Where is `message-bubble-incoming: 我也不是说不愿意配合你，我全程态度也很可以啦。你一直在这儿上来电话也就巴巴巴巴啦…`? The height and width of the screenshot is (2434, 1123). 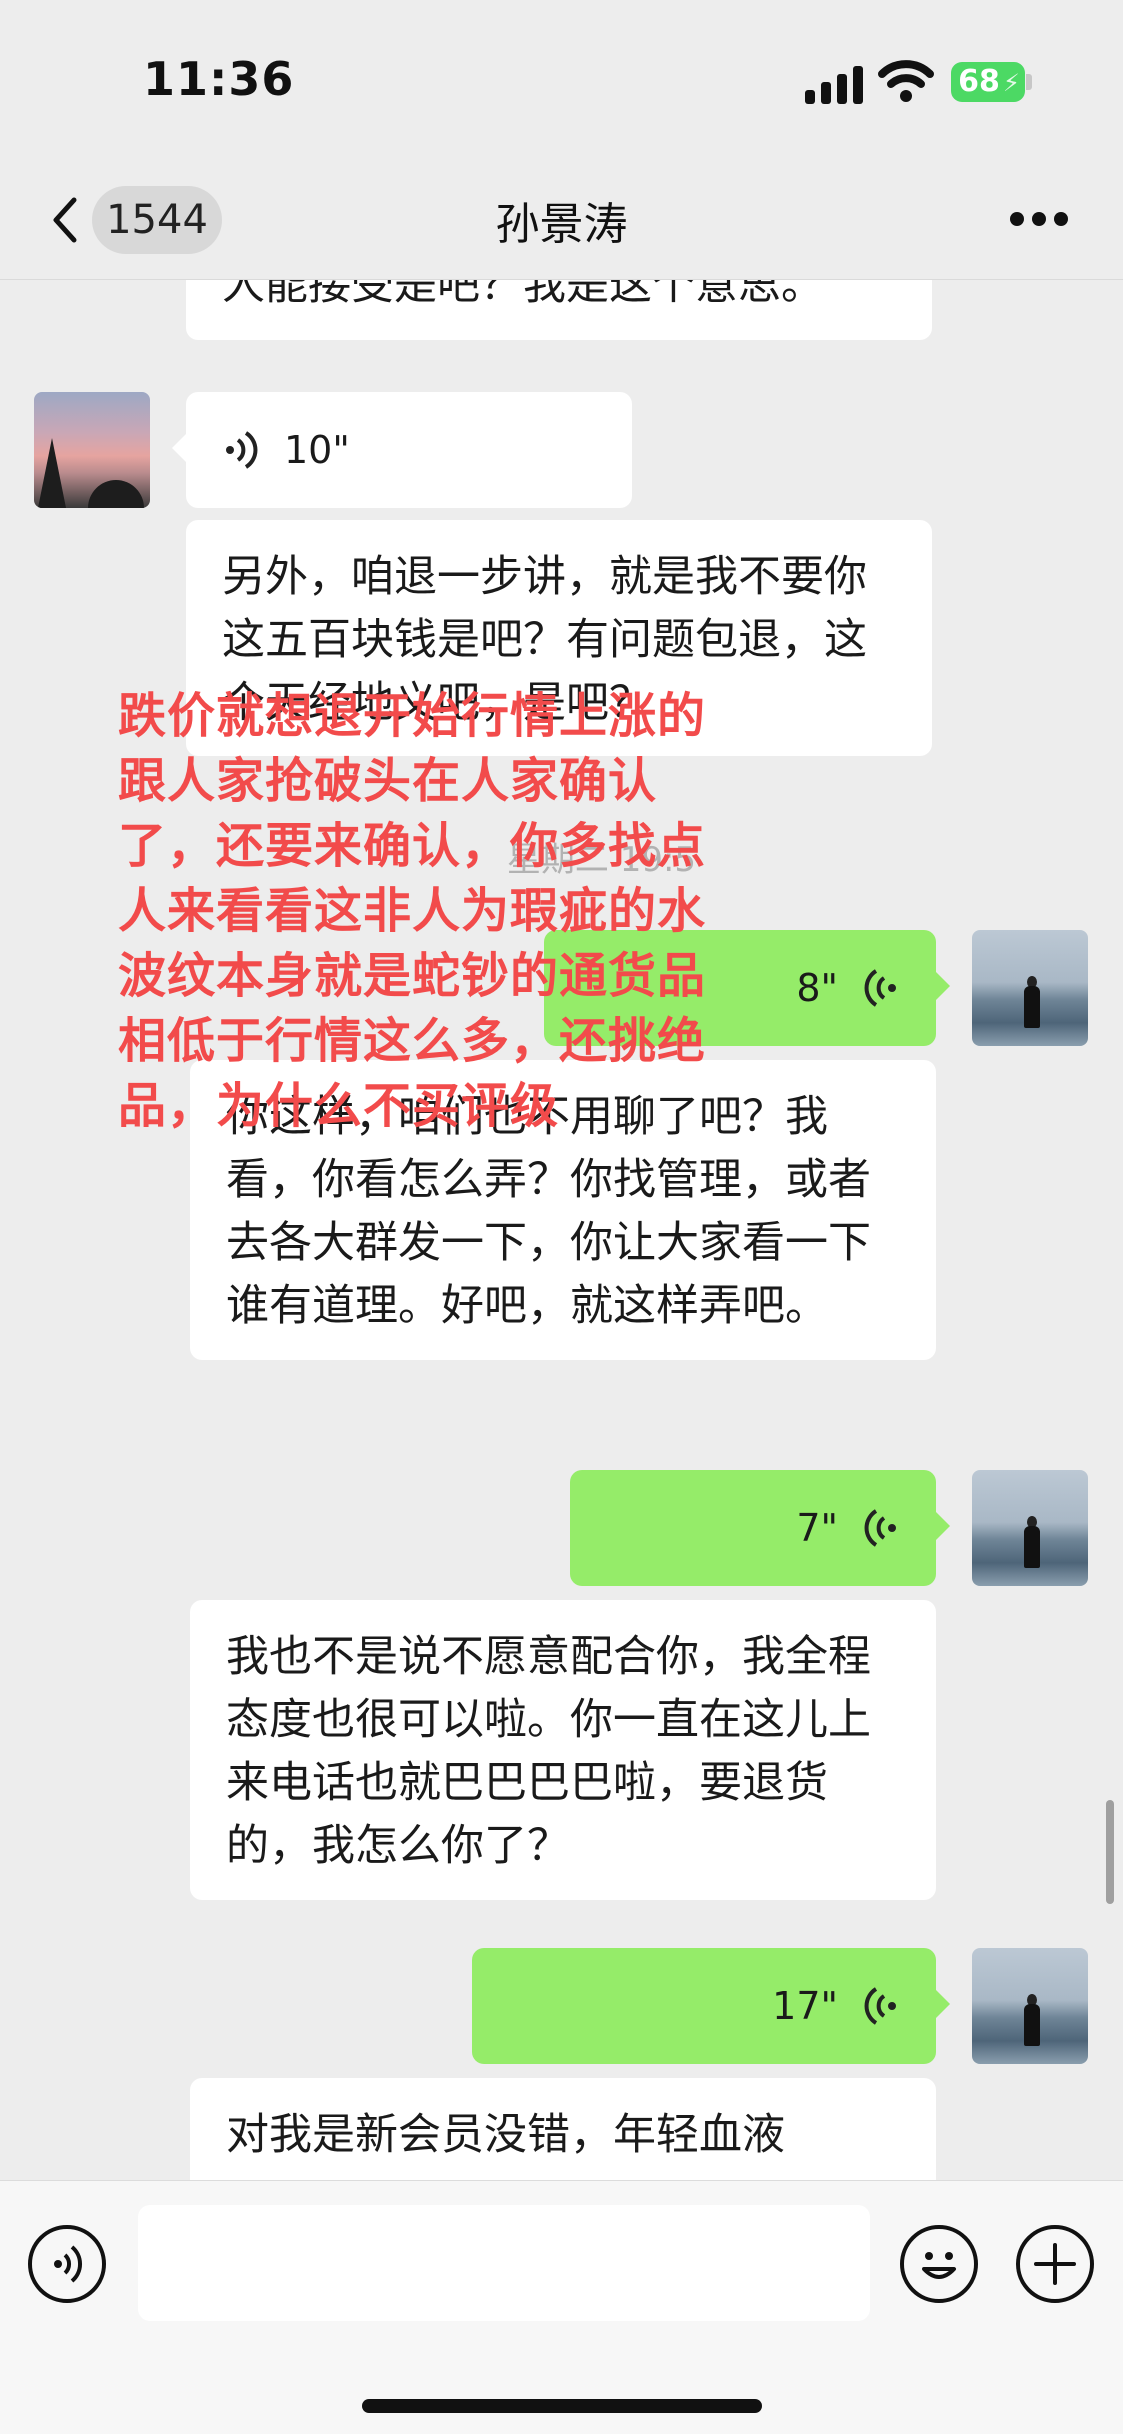 message-bubble-incoming: 我也不是说不愿意配合你，我全程态度也很可以啦。你一直在这儿上来电话也就巴巴巴巴啦… is located at coordinates (563, 1750).